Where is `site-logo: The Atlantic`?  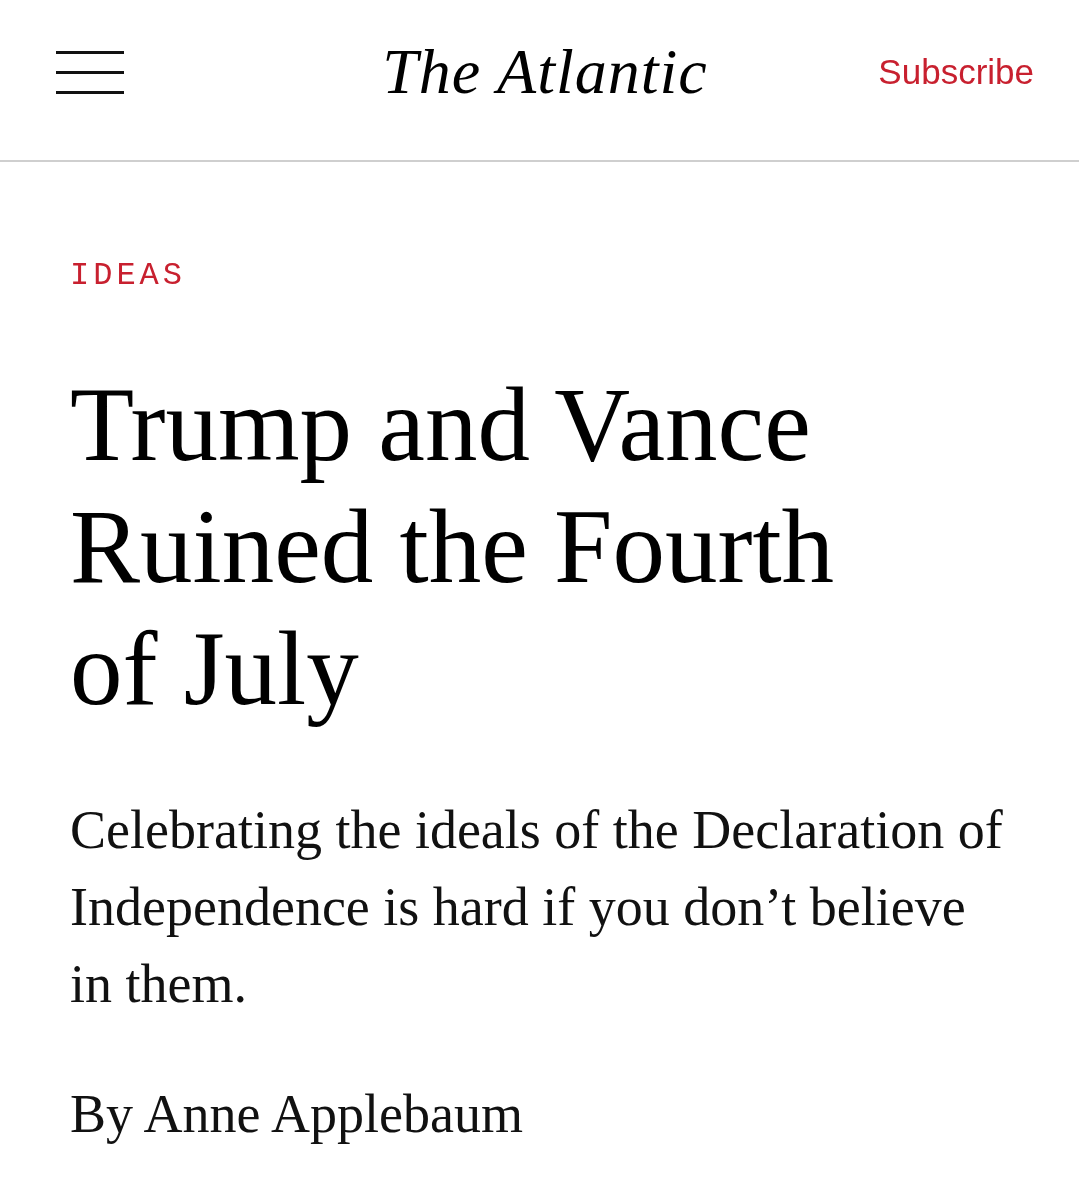 site-logo: The Atlantic is located at coordinates (545, 72).